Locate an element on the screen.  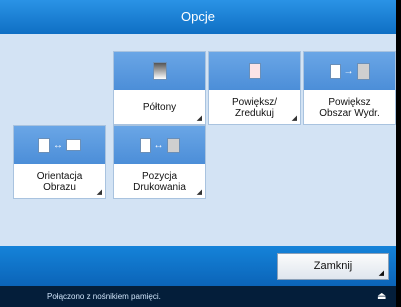
zoom-button: Powiększ/ Zredukuj ◢ is located at coordinates (254, 88).